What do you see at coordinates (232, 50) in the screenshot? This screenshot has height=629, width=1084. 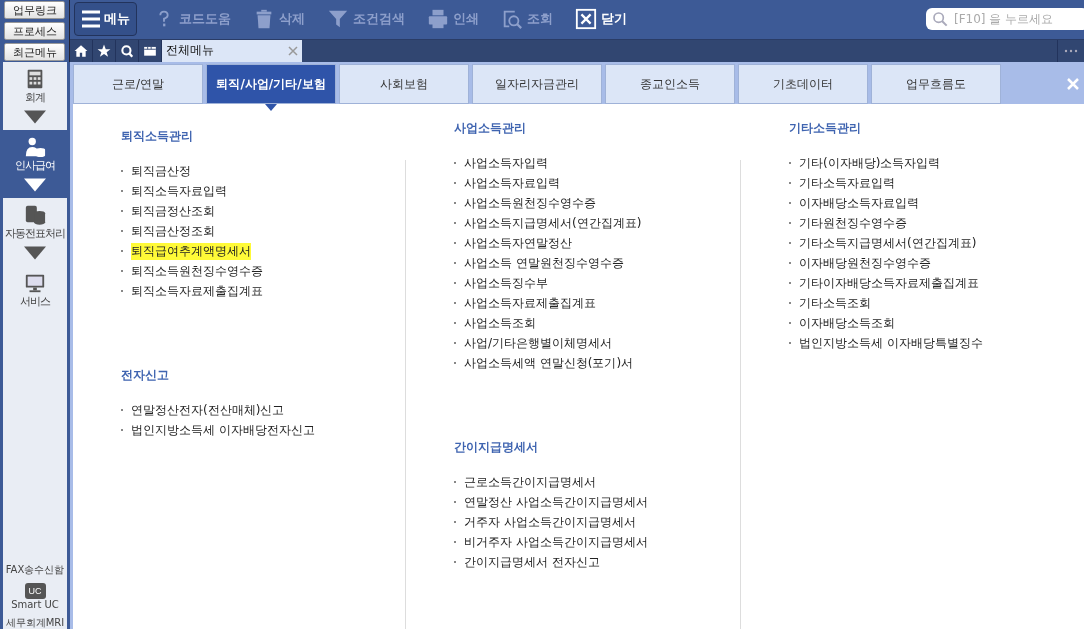 I see `document-tab: 전체메뉴` at bounding box center [232, 50].